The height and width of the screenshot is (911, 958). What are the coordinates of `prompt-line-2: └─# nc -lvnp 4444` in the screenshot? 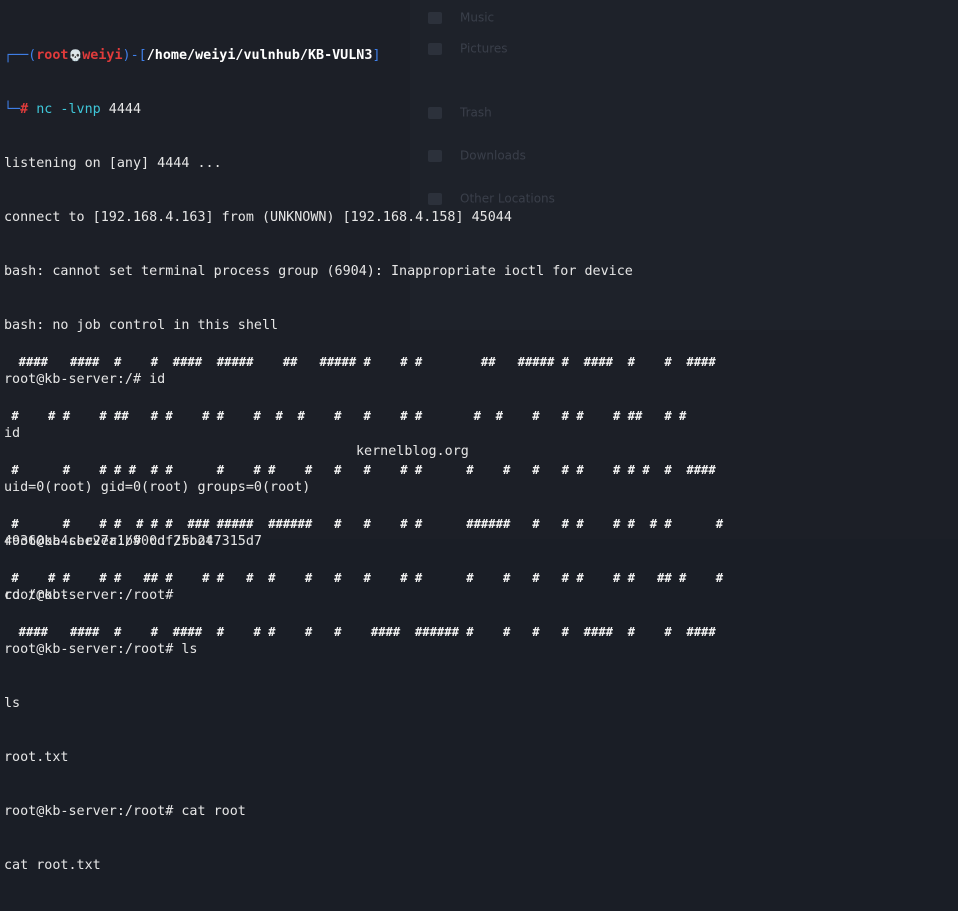 It's located at (73, 109).